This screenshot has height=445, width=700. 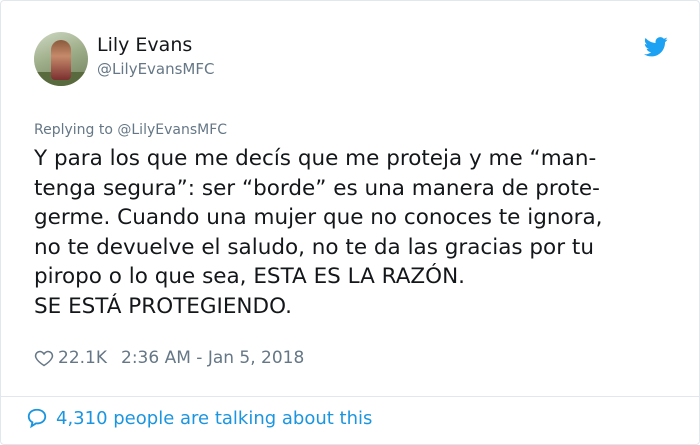 What do you see at coordinates (212, 358) in the screenshot?
I see `timestamp: 2:36 AM - Jan 5, 2018` at bounding box center [212, 358].